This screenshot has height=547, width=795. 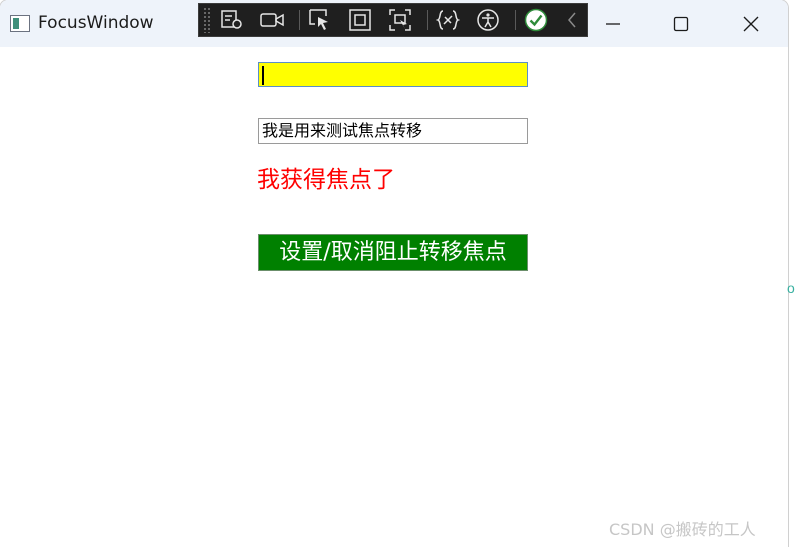 I want to click on app-icon, so click(x=20, y=23).